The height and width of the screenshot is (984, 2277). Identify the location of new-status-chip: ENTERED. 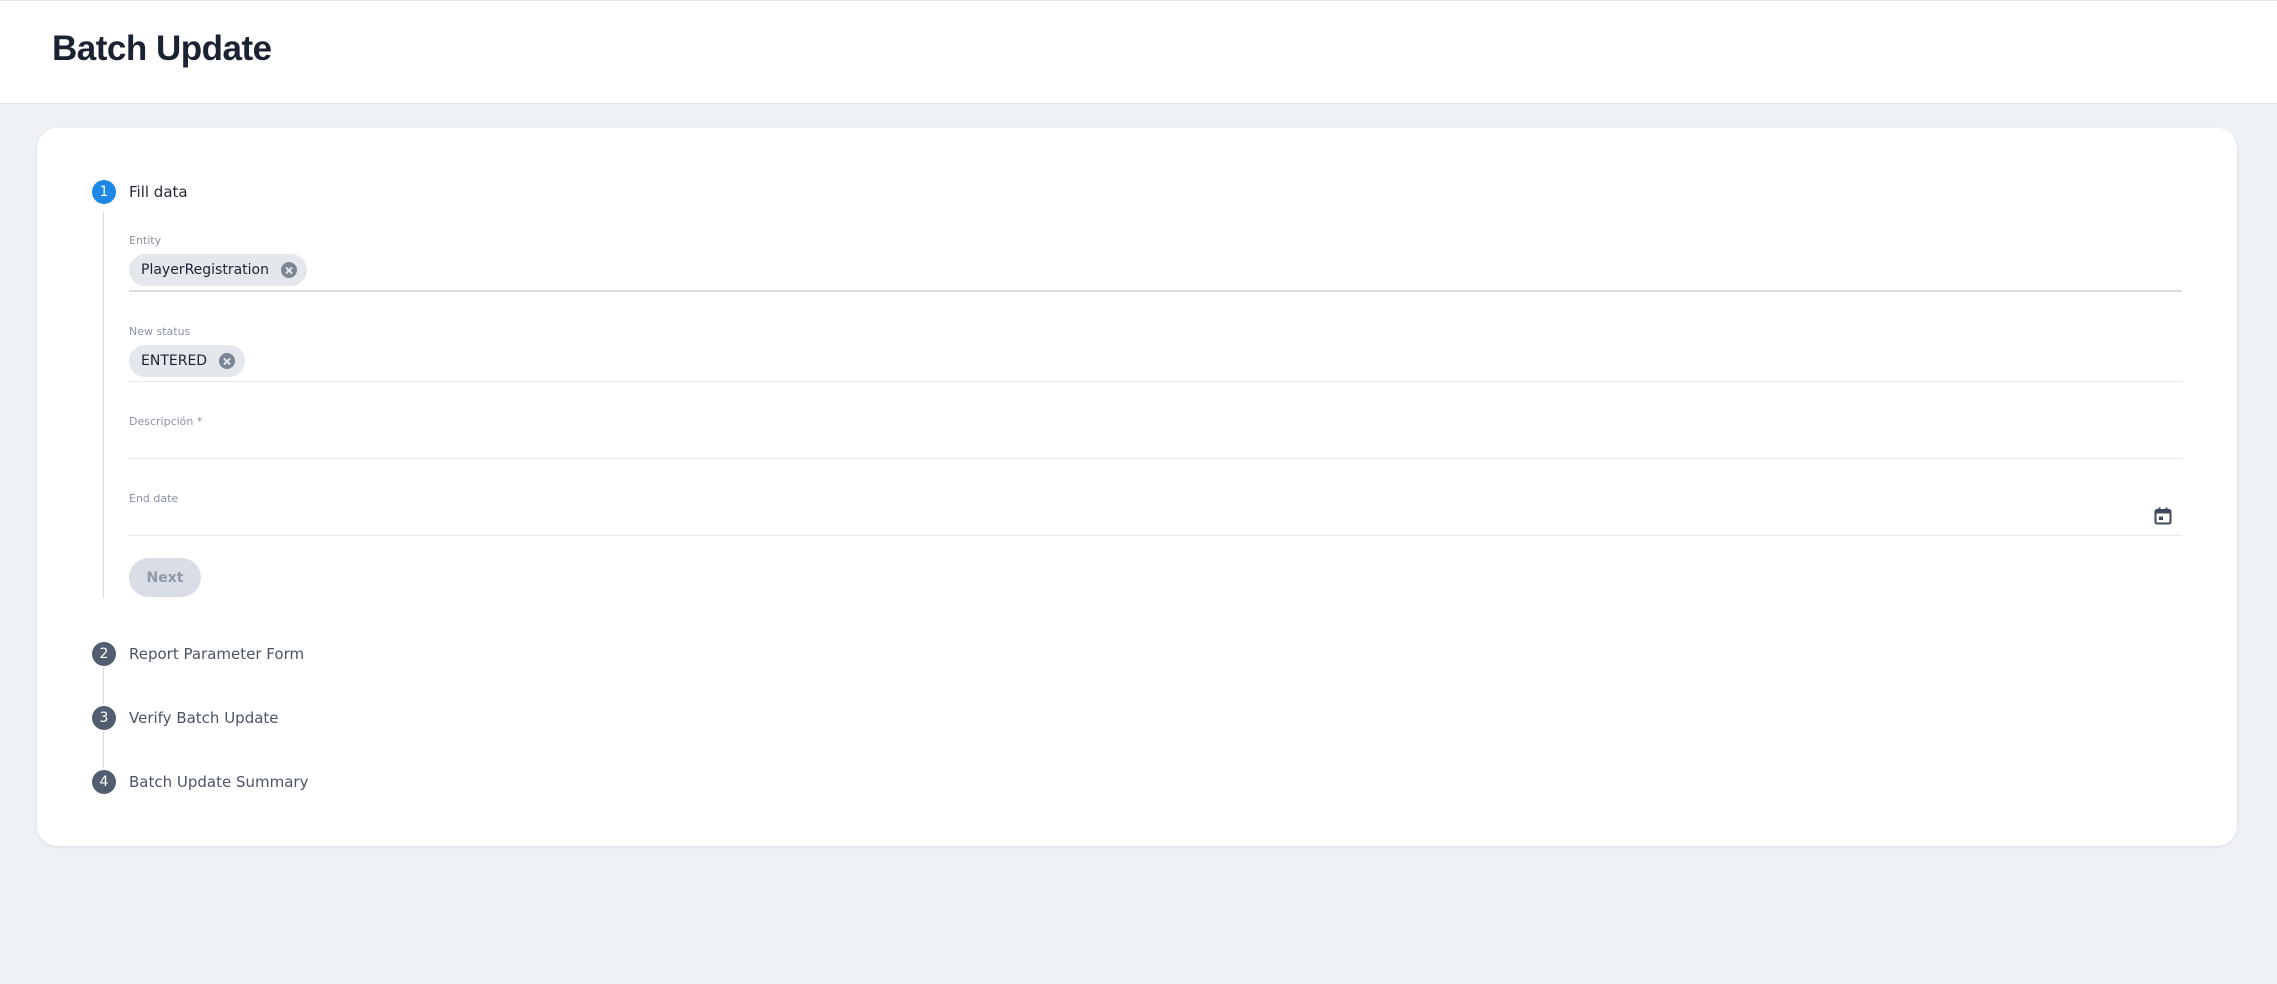
(187, 361).